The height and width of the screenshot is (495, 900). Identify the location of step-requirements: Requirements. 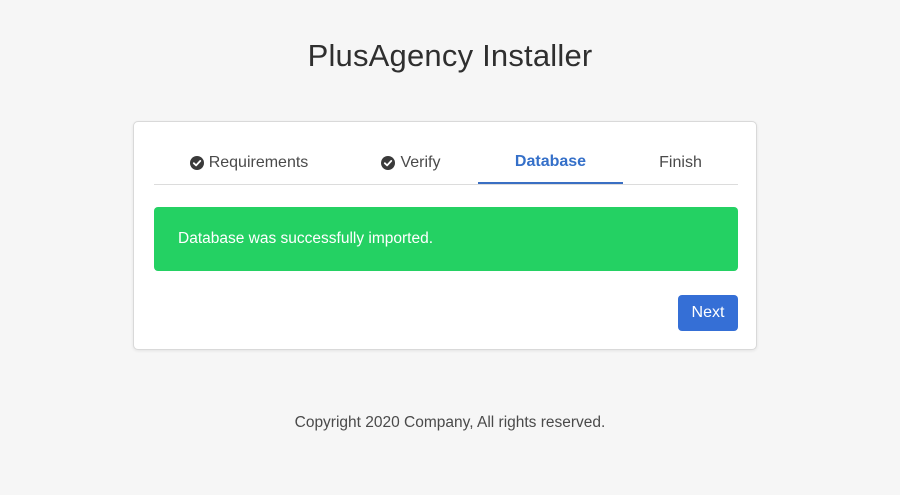
(249, 162).